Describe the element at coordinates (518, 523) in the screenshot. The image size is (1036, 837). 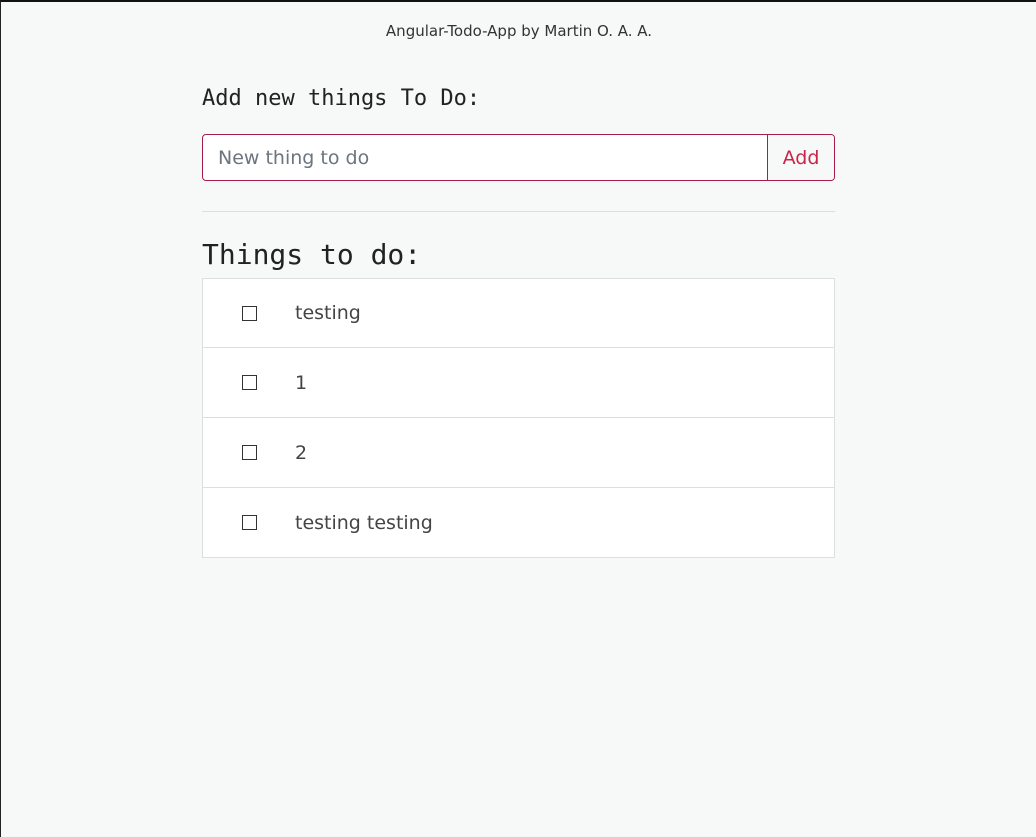
I see `todo-item: testing testing` at that location.